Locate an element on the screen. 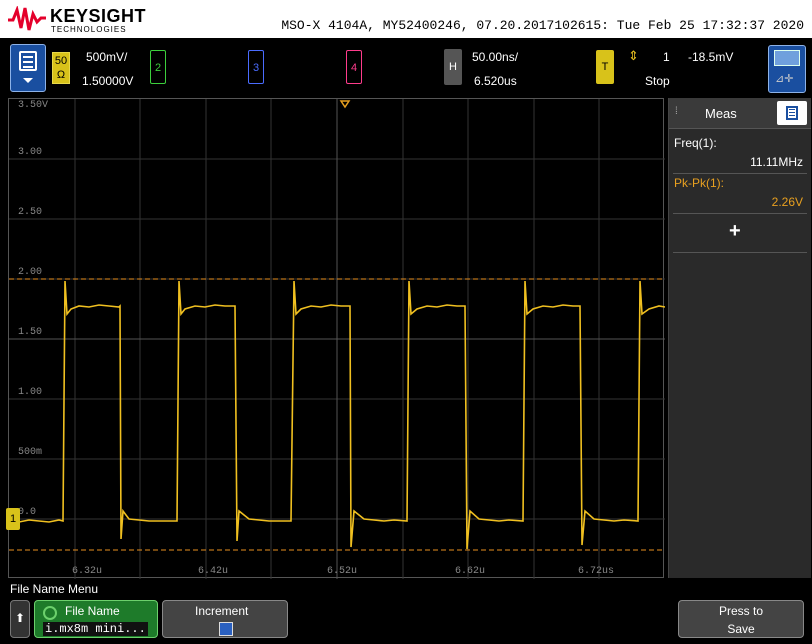 This screenshot has height=644, width=812. up-arrow-icon: ⬆ is located at coordinates (20, 618).